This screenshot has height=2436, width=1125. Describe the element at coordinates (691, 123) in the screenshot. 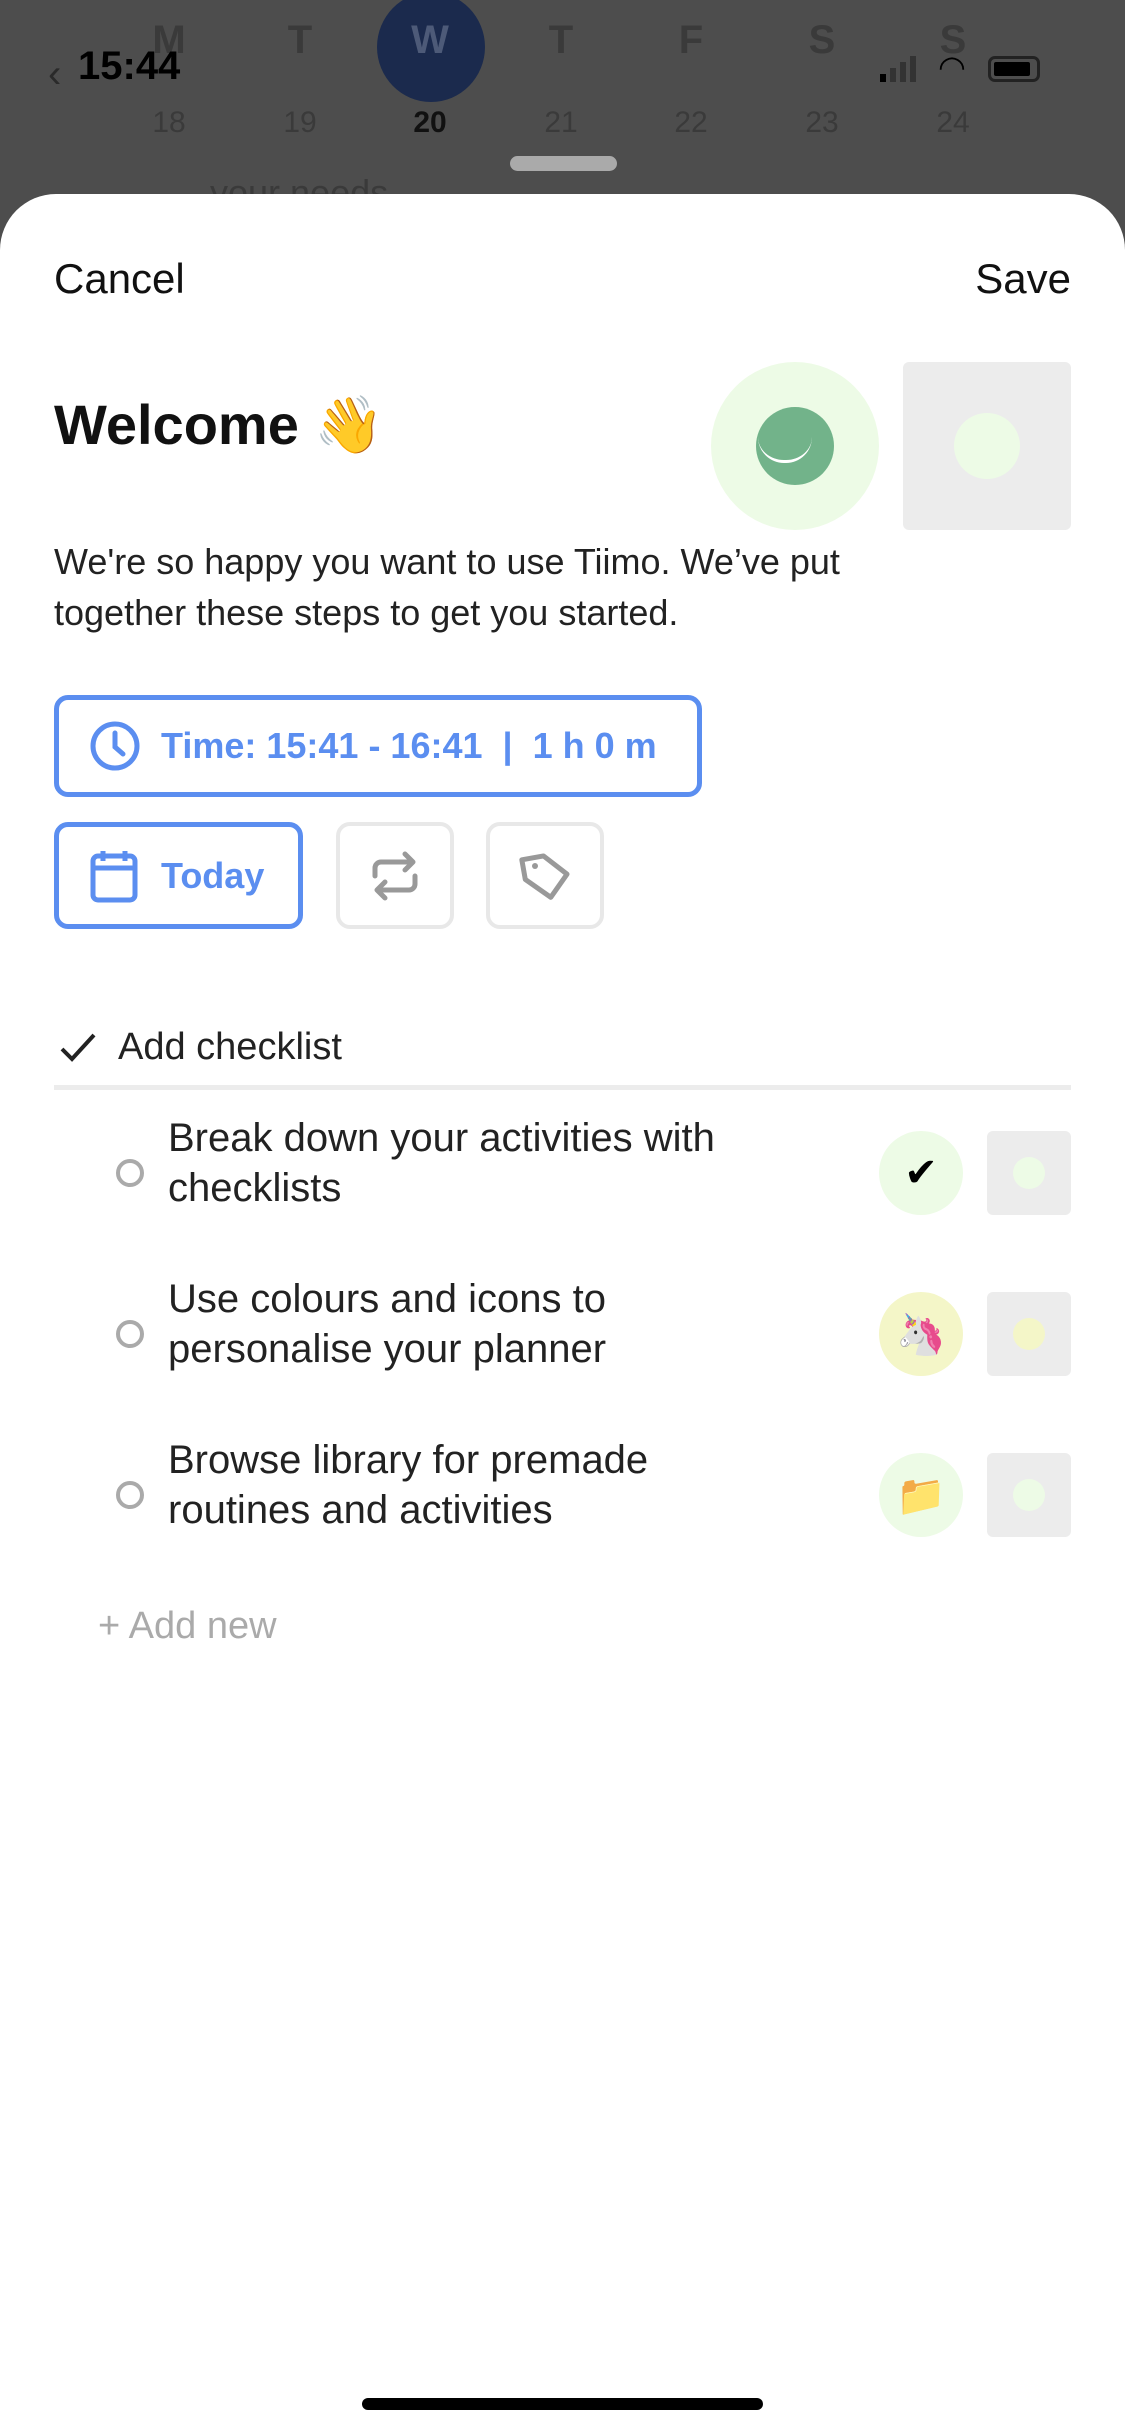

I see `weekday-date: 22` at that location.